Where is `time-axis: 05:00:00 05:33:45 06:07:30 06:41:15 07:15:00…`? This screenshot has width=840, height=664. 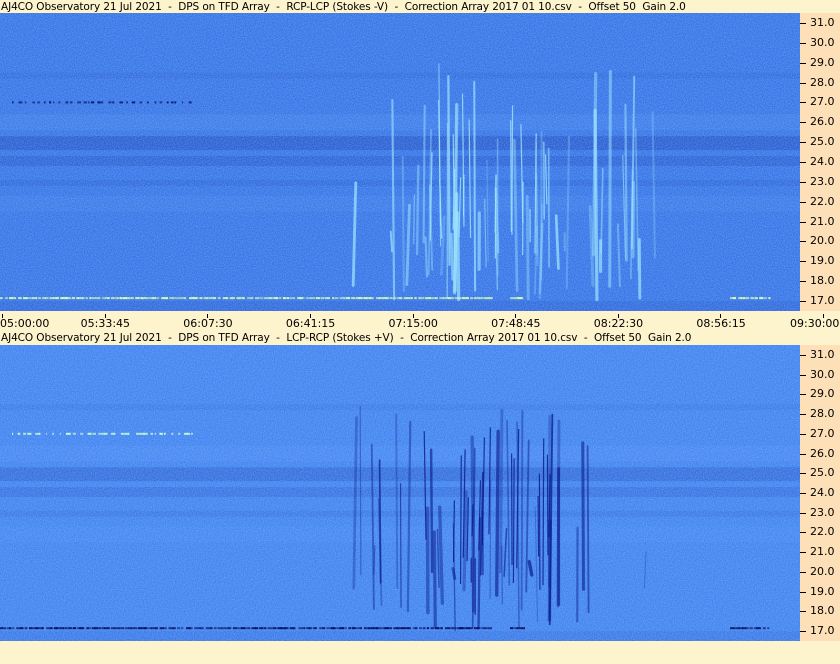
time-axis: 05:00:00 05:33:45 06:07:30 06:41:15 07:15:00… is located at coordinates (420, 322).